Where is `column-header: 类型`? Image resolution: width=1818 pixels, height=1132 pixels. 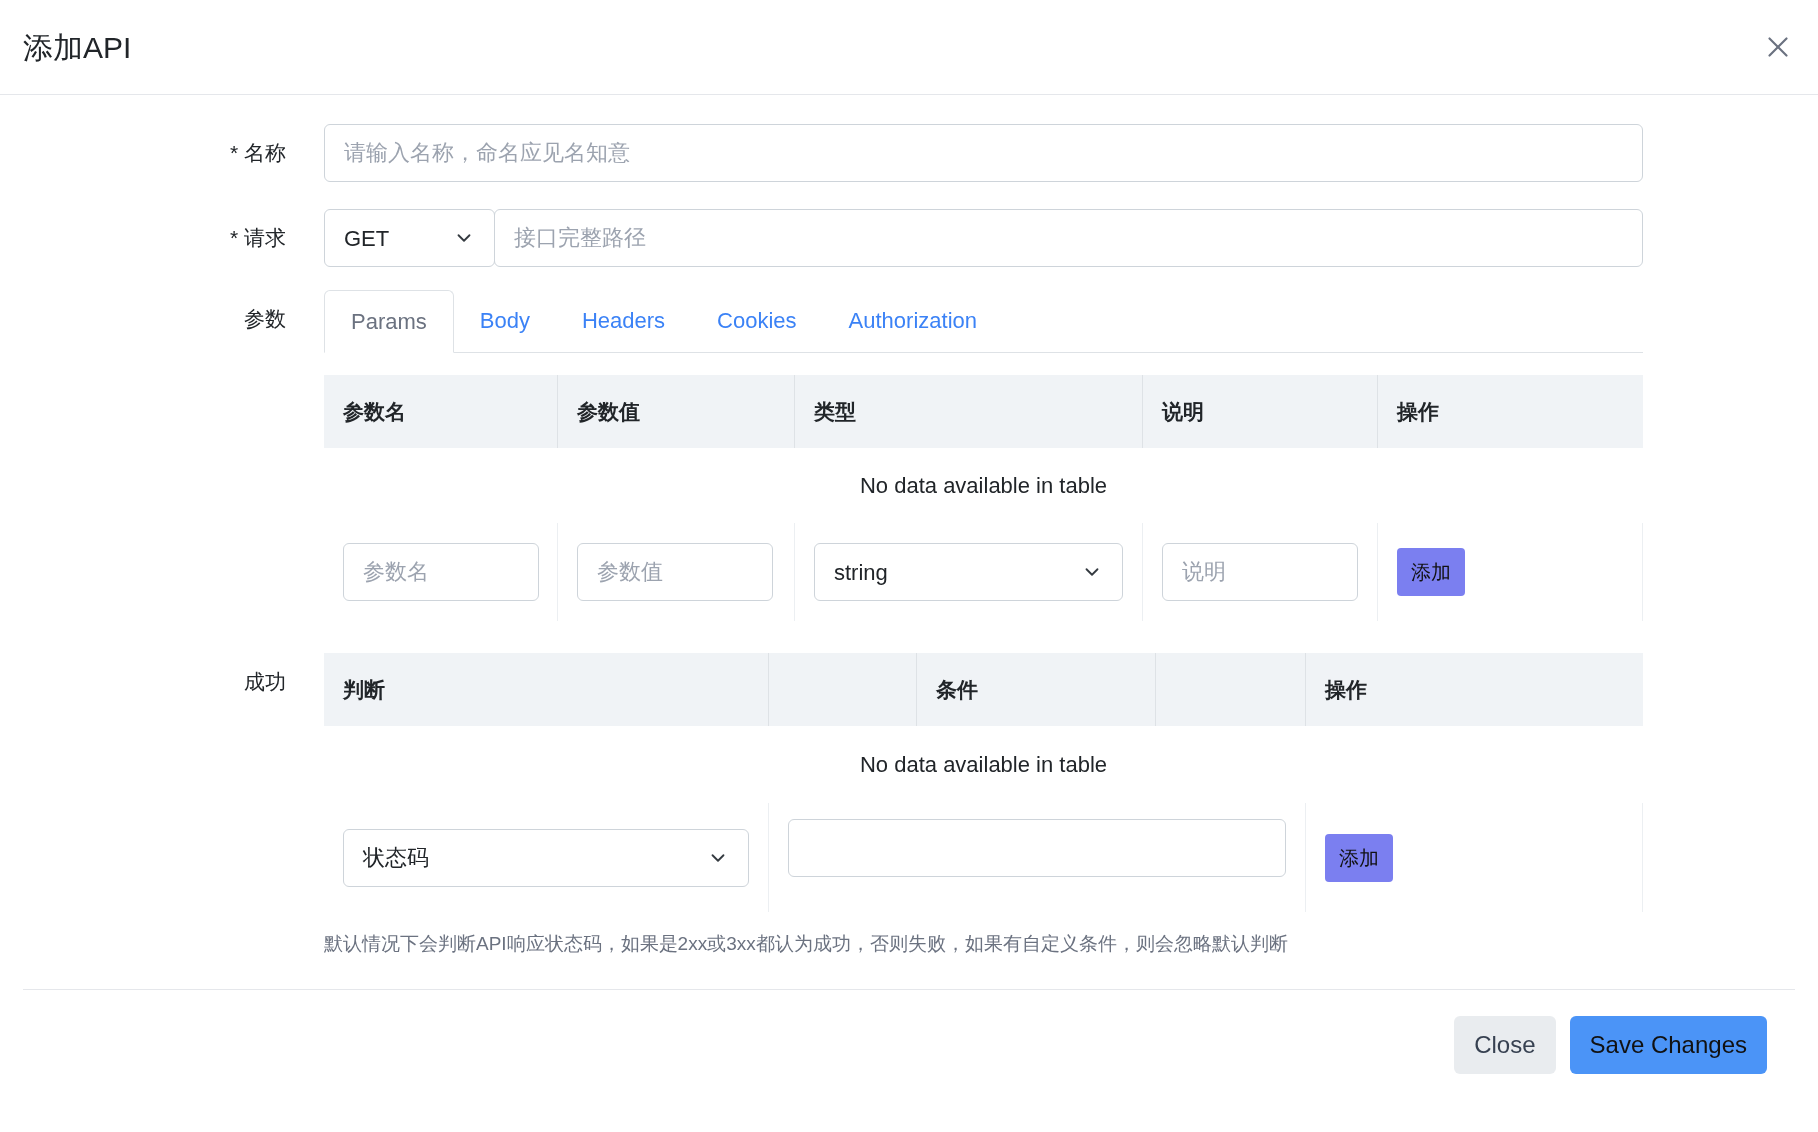 column-header: 类型 is located at coordinates (835, 411).